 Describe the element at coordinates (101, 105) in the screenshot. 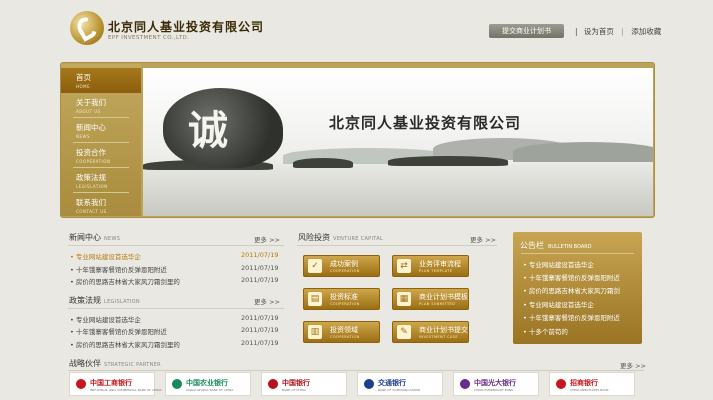

I see `nav-item-about: 关于我们 ABOUT US` at that location.